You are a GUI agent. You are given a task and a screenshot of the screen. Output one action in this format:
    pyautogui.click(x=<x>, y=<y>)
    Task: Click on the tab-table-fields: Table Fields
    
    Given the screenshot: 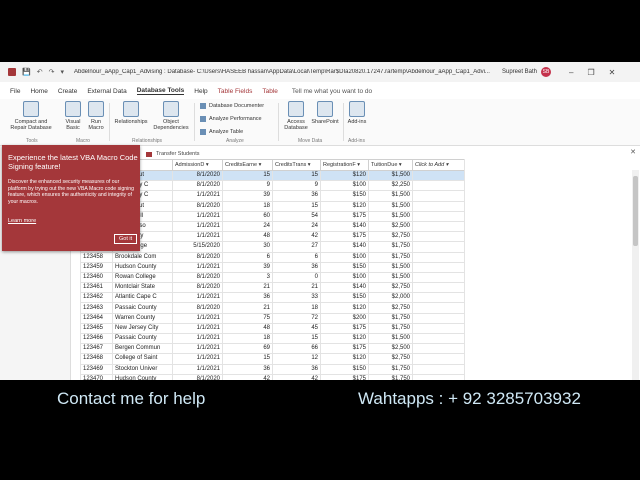 What is the action you would take?
    pyautogui.click(x=235, y=91)
    